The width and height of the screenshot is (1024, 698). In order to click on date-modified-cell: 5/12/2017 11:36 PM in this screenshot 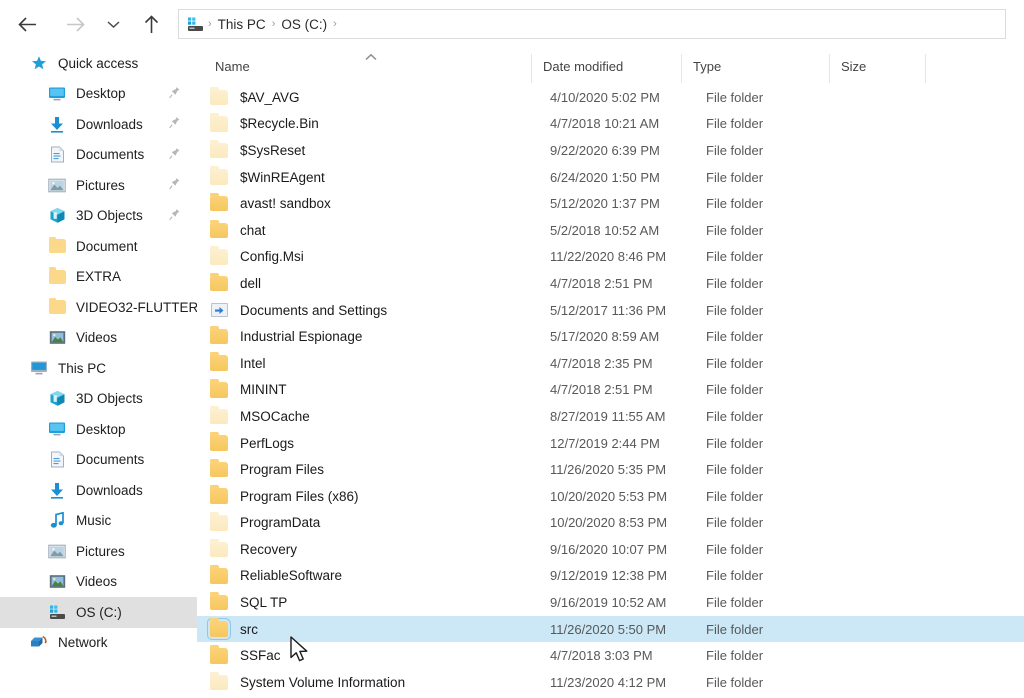, I will do `click(608, 310)`.